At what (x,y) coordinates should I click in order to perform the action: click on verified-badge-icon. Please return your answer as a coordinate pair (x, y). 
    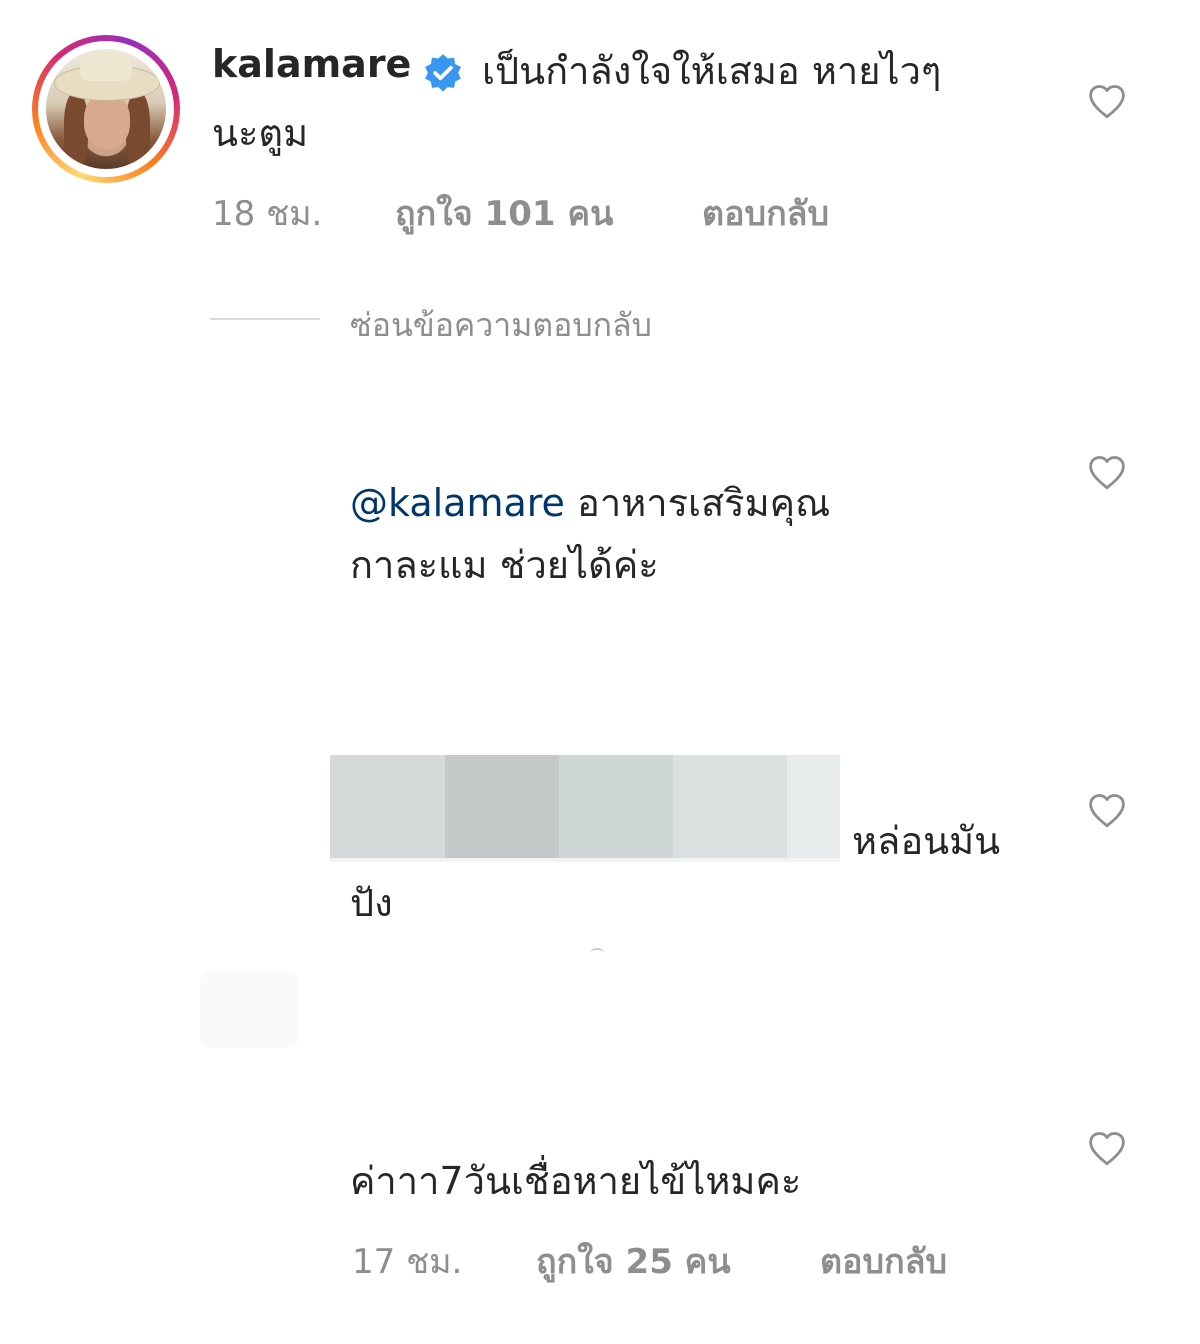
    Looking at the image, I should click on (443, 73).